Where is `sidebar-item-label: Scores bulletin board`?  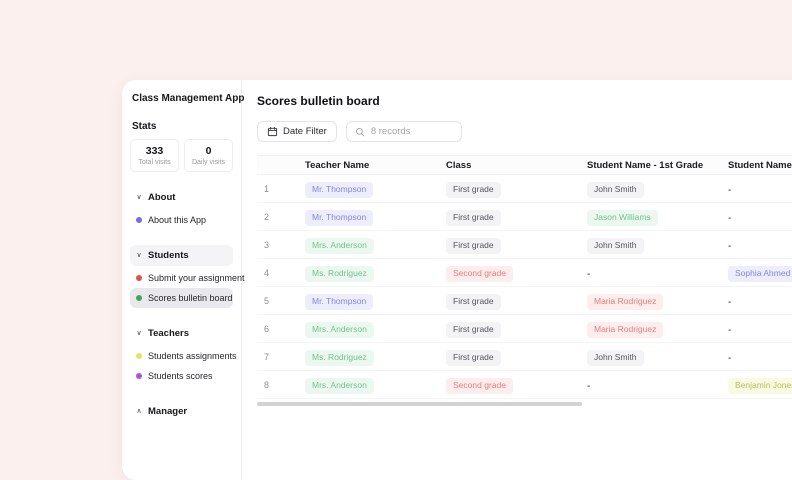
sidebar-item-label: Scores bulletin board is located at coordinates (190, 298).